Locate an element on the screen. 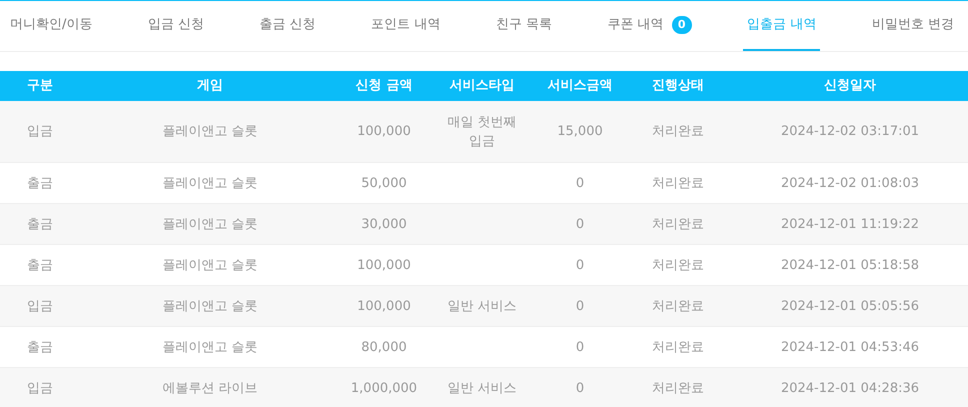 The width and height of the screenshot is (968, 407). column-header: 서비스금액 is located at coordinates (580, 86).